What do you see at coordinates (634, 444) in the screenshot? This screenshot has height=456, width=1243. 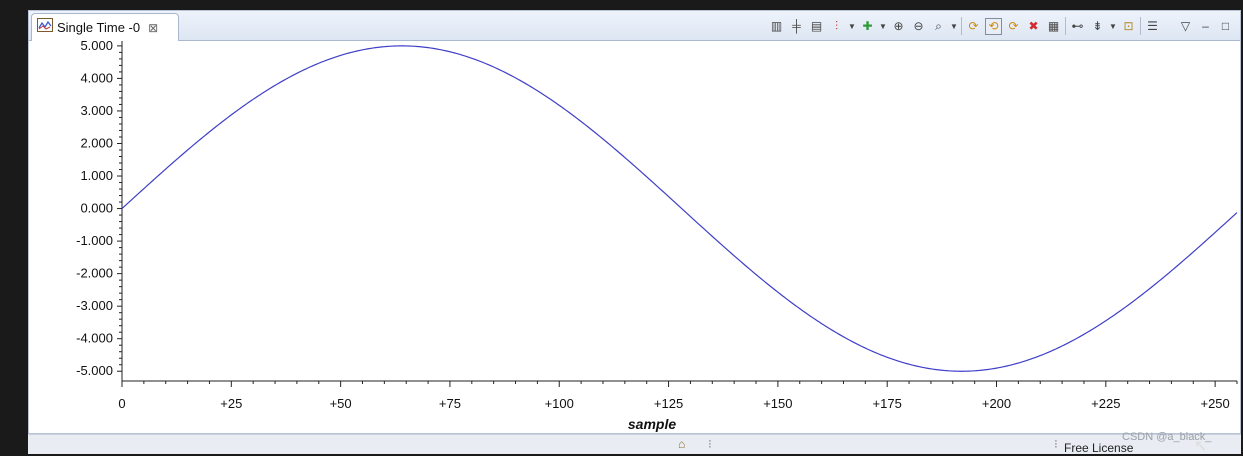 I see `status-bar: ⌂ ⁝ ⁝ Free License` at bounding box center [634, 444].